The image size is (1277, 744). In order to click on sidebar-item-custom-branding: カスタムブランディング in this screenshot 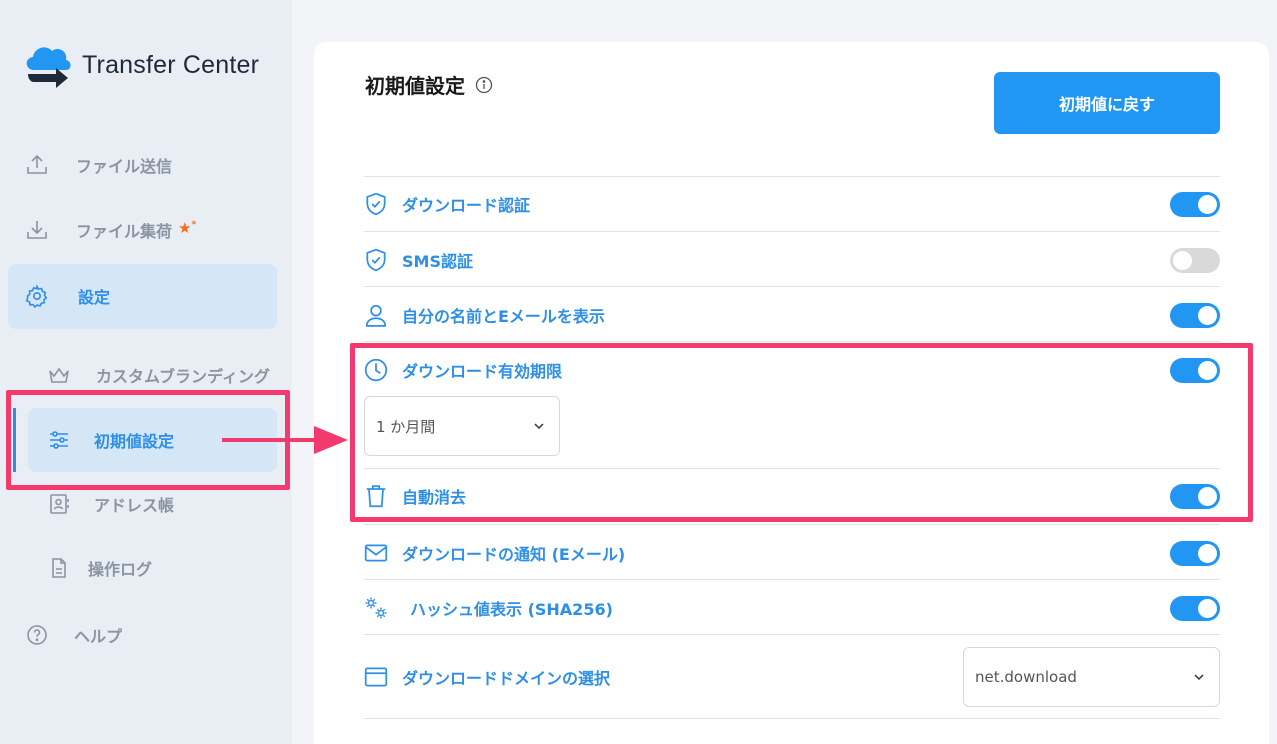, I will do `click(158, 375)`.